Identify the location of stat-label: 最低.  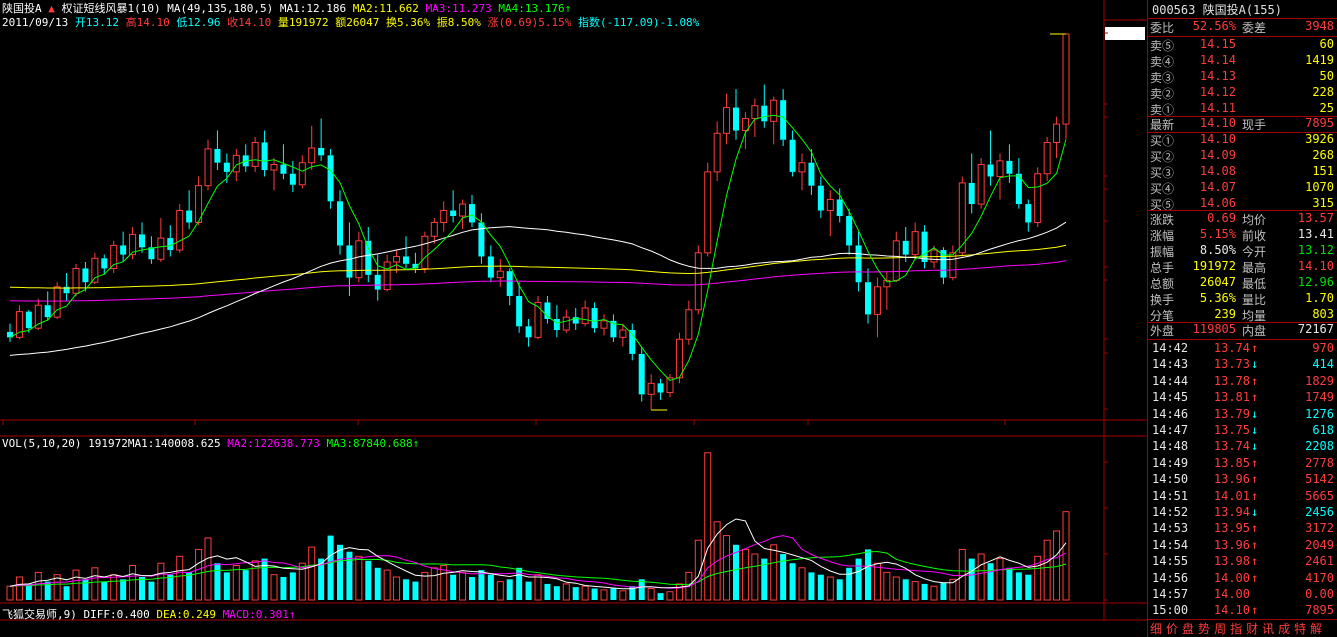
(1254, 284).